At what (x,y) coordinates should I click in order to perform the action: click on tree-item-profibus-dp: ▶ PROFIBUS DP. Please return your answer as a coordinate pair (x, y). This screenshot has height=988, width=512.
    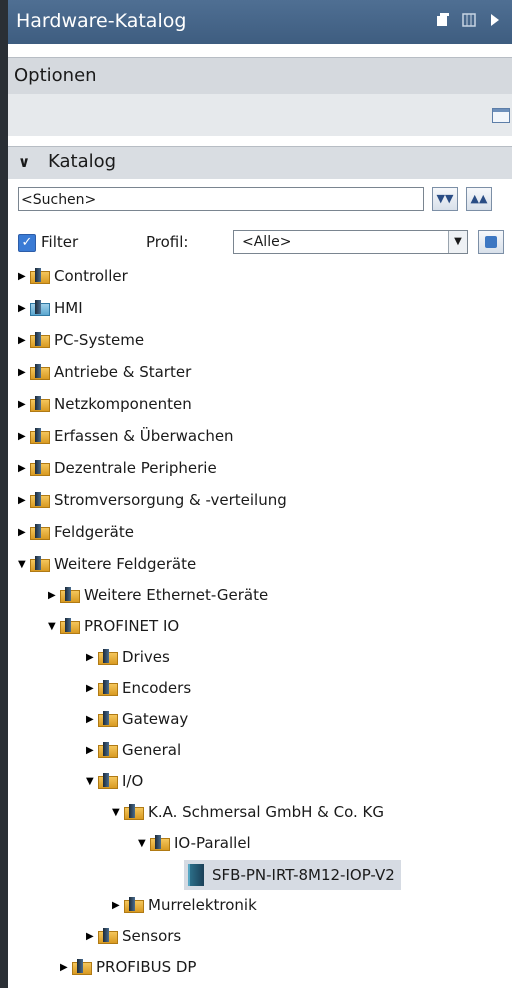
    Looking at the image, I should click on (128, 967).